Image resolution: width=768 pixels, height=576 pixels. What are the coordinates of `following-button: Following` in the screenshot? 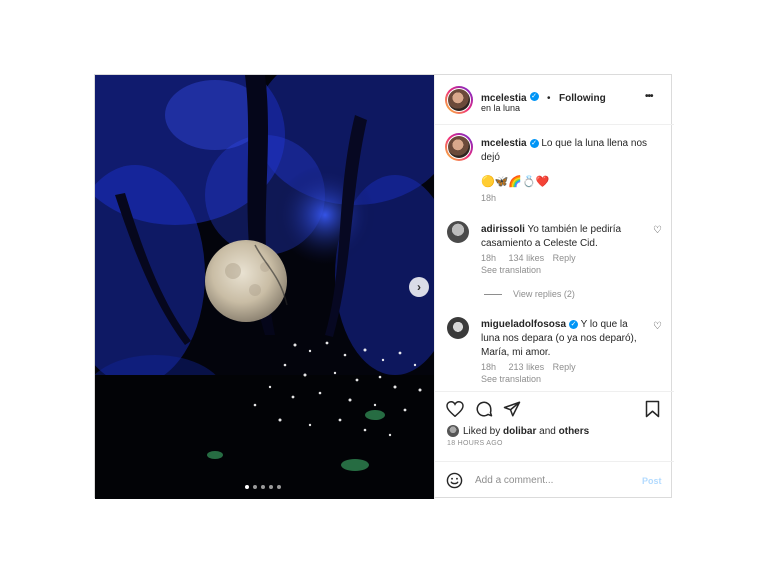 It's located at (582, 98).